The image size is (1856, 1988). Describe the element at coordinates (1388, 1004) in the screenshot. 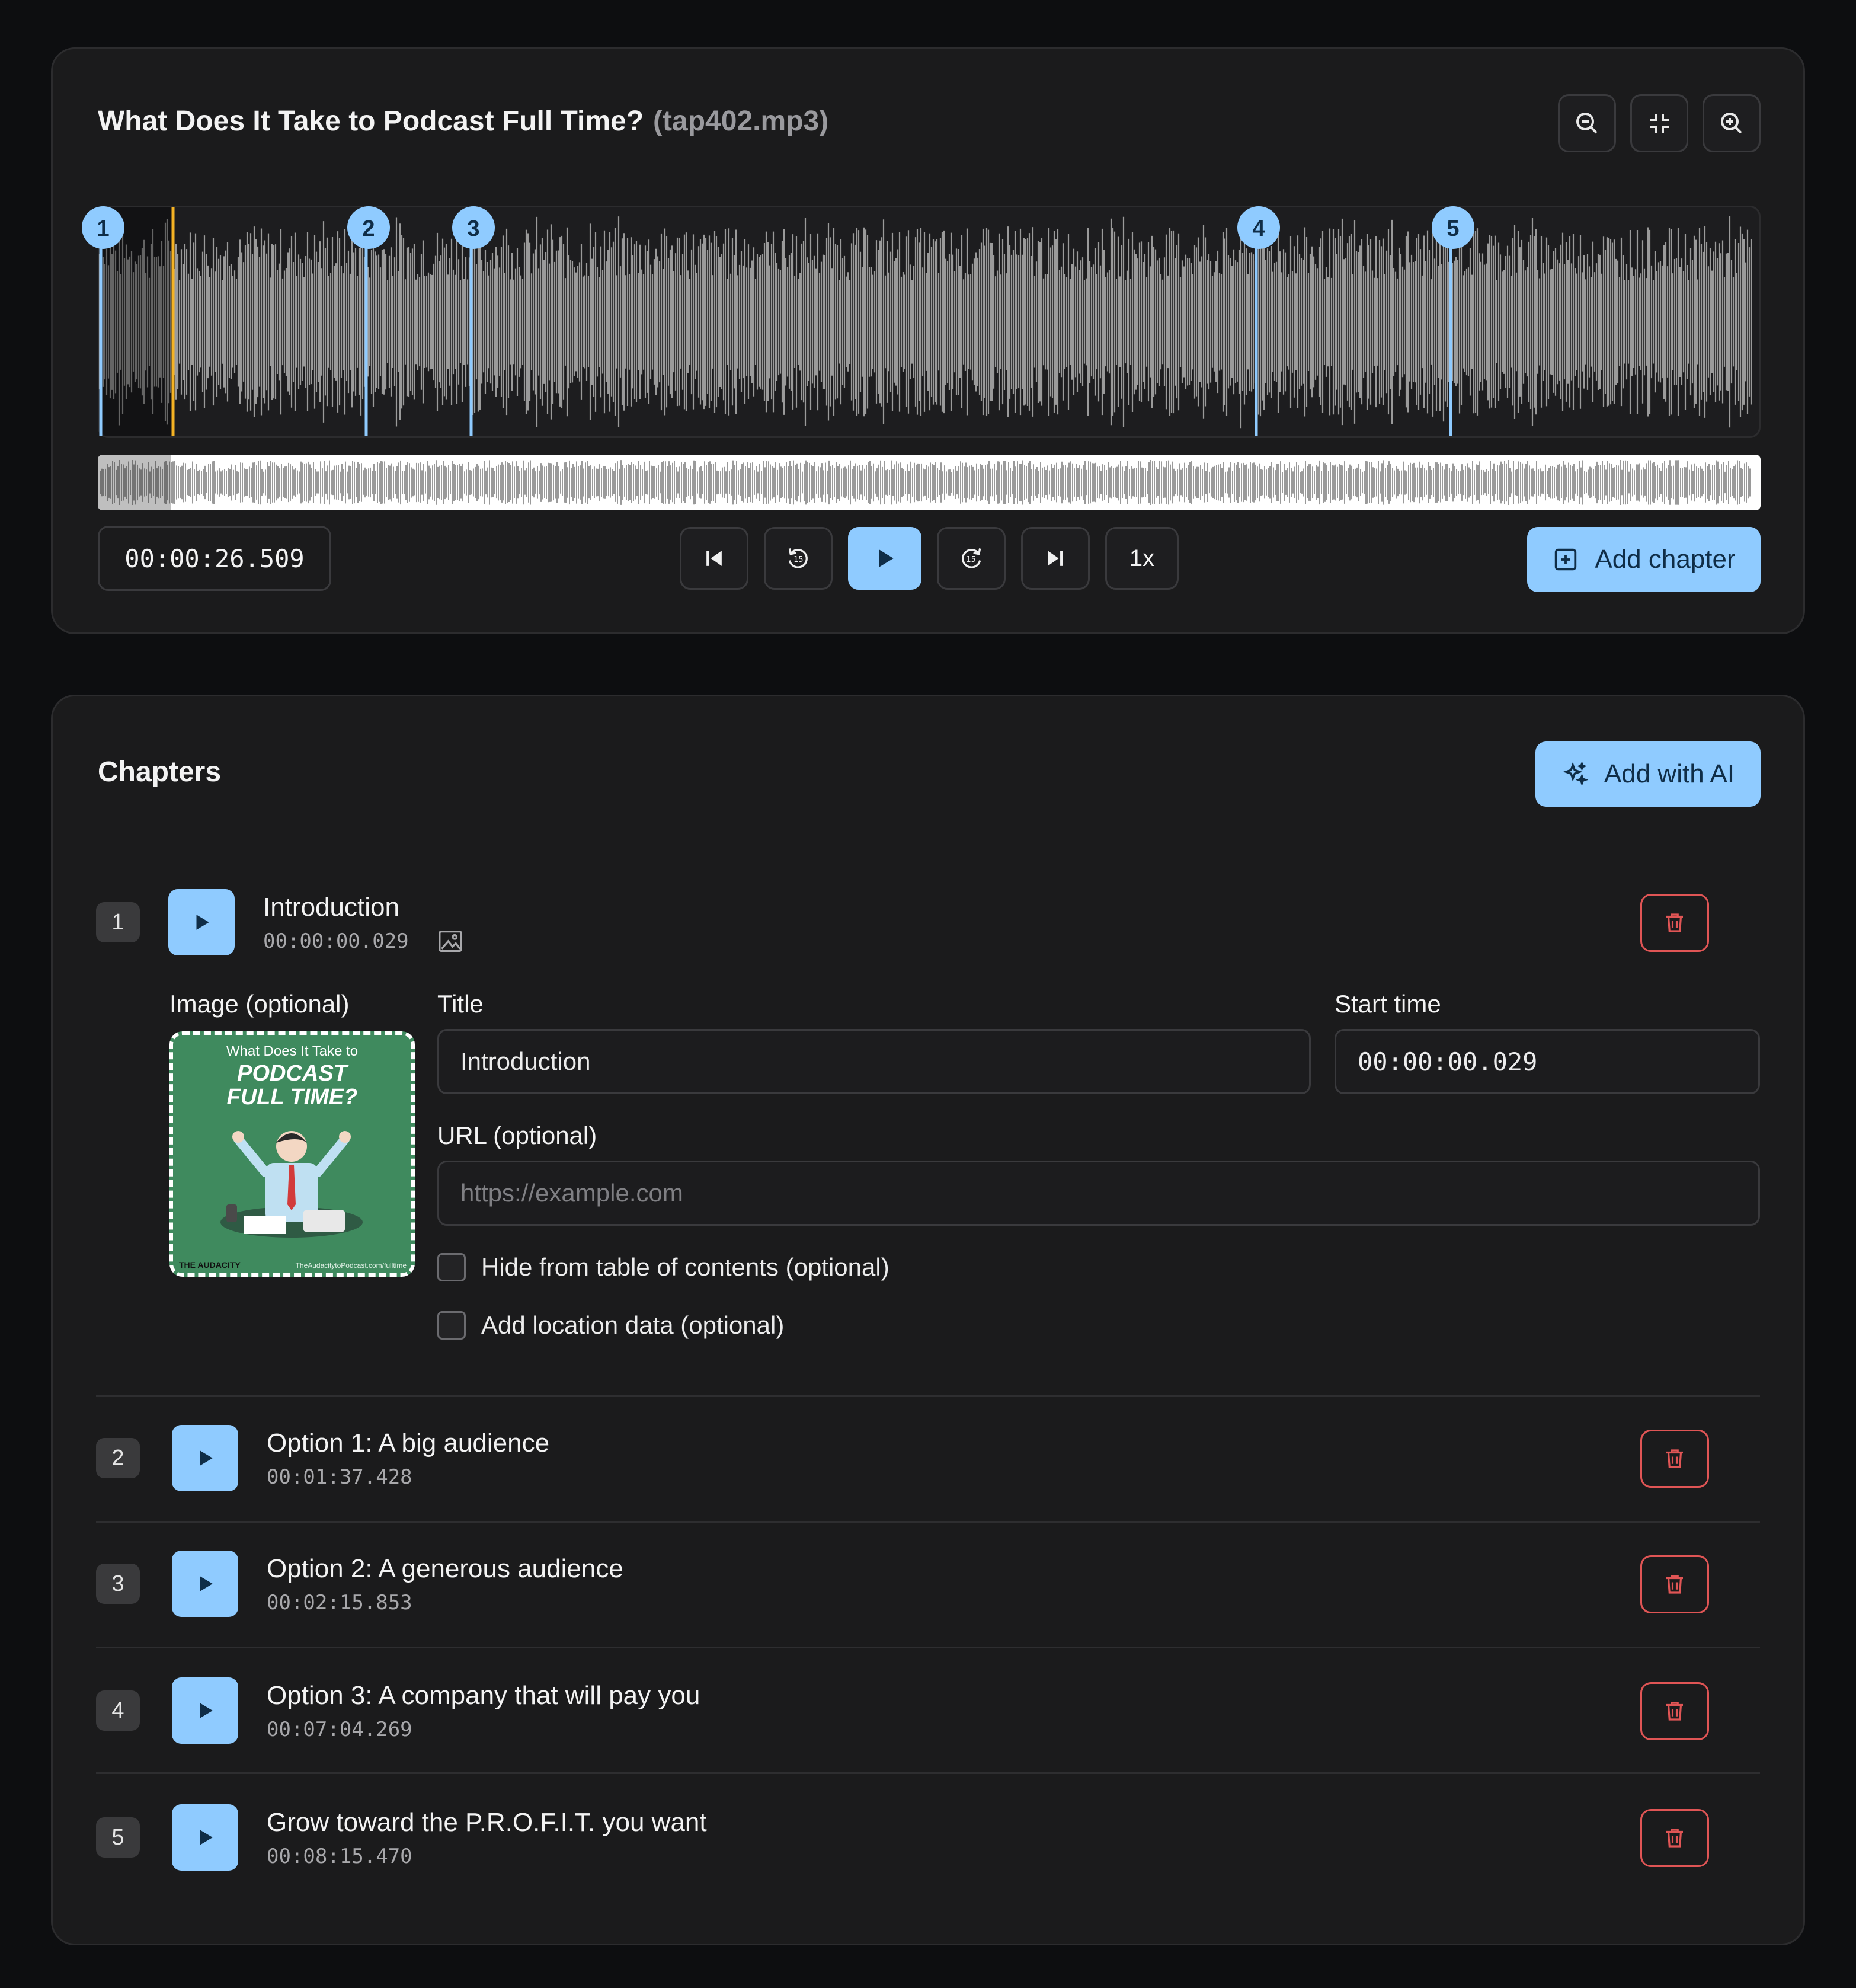

I see `start-time-label: Start time` at that location.